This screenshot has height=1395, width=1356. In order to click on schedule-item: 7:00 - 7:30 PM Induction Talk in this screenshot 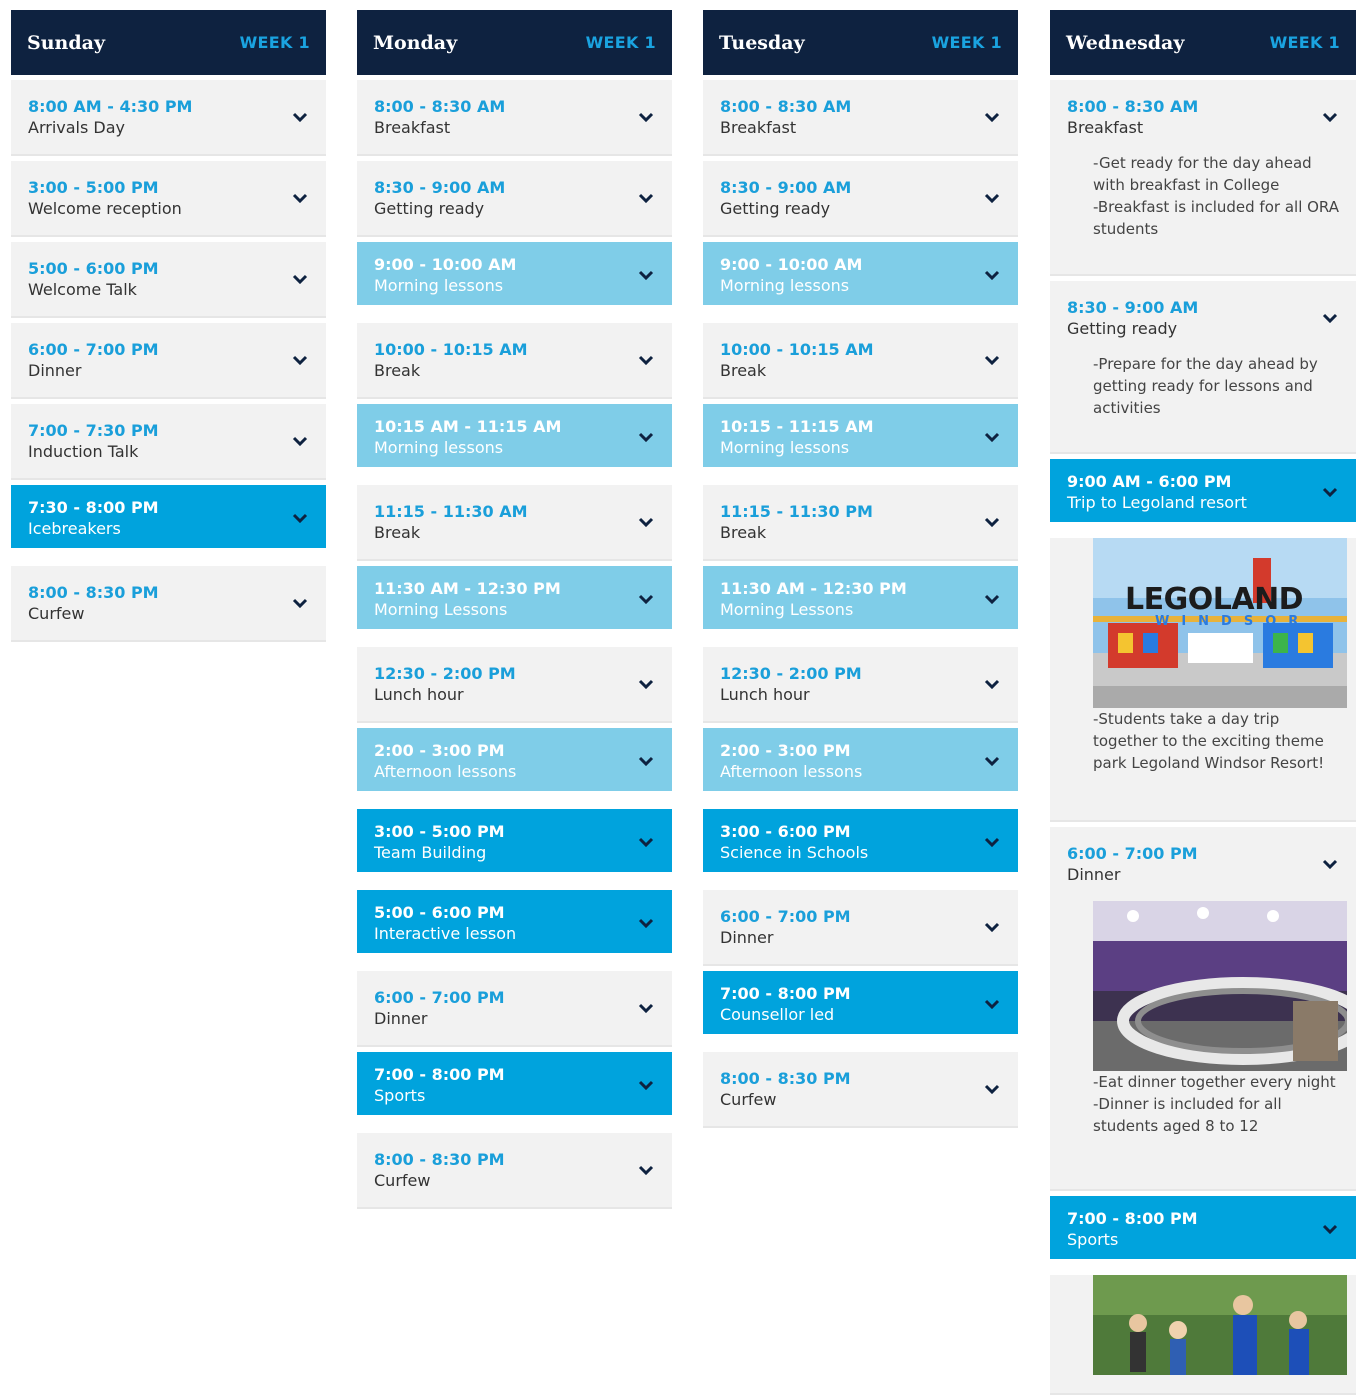, I will do `click(168, 442)`.